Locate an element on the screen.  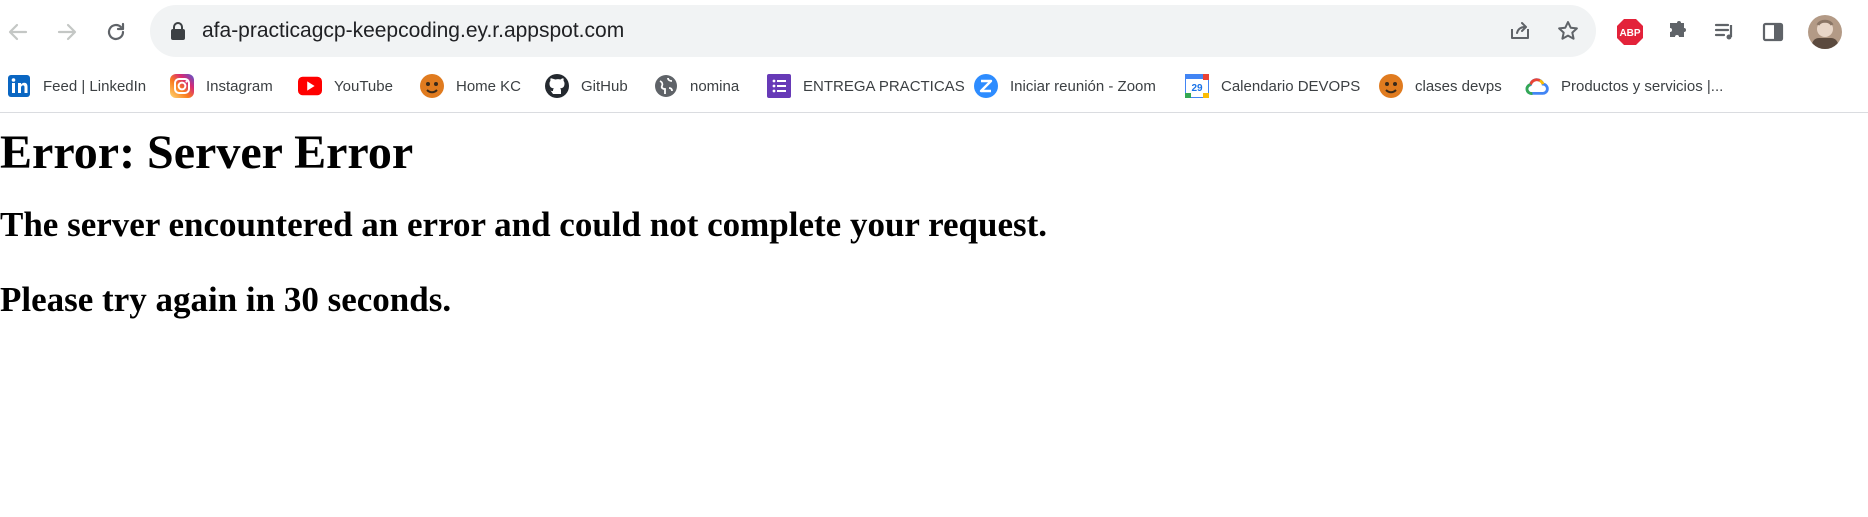
bookmark-label: nomina is located at coordinates (715, 86).